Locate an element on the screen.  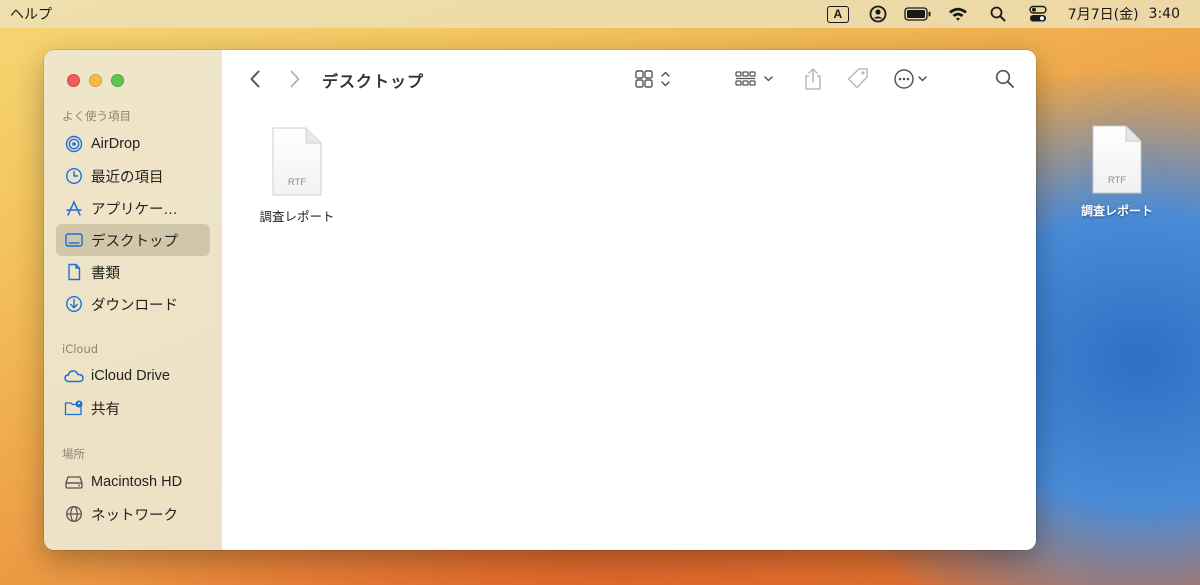
sidebar-item-label: デスクトップ is located at coordinates (134, 241).